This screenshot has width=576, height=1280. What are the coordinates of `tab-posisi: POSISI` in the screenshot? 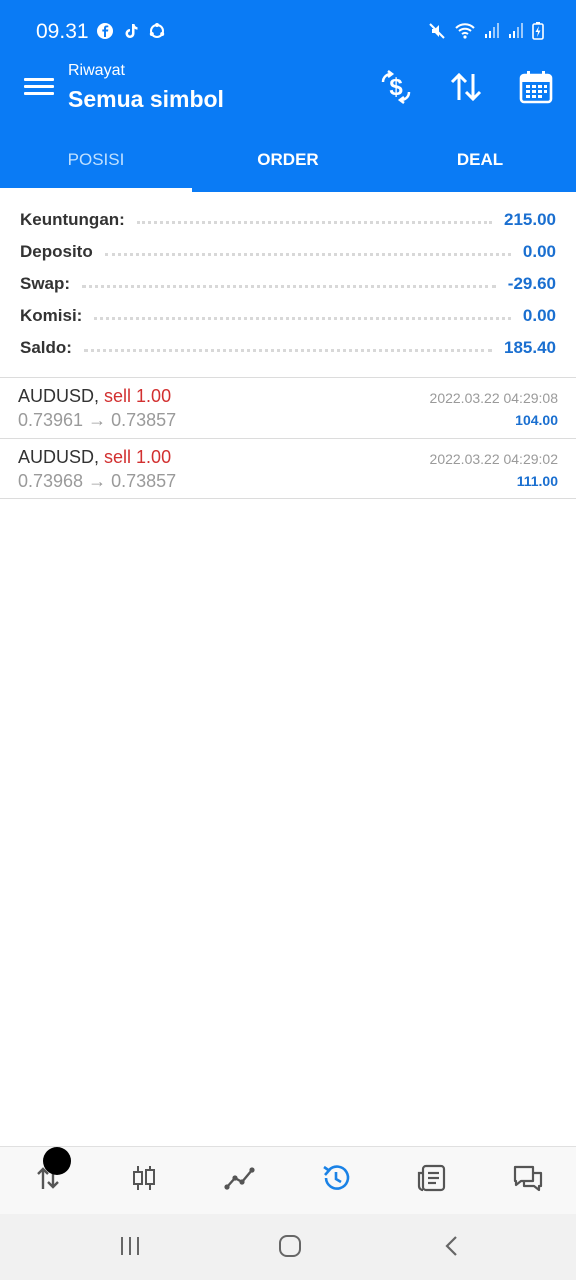 It's located at (96, 158).